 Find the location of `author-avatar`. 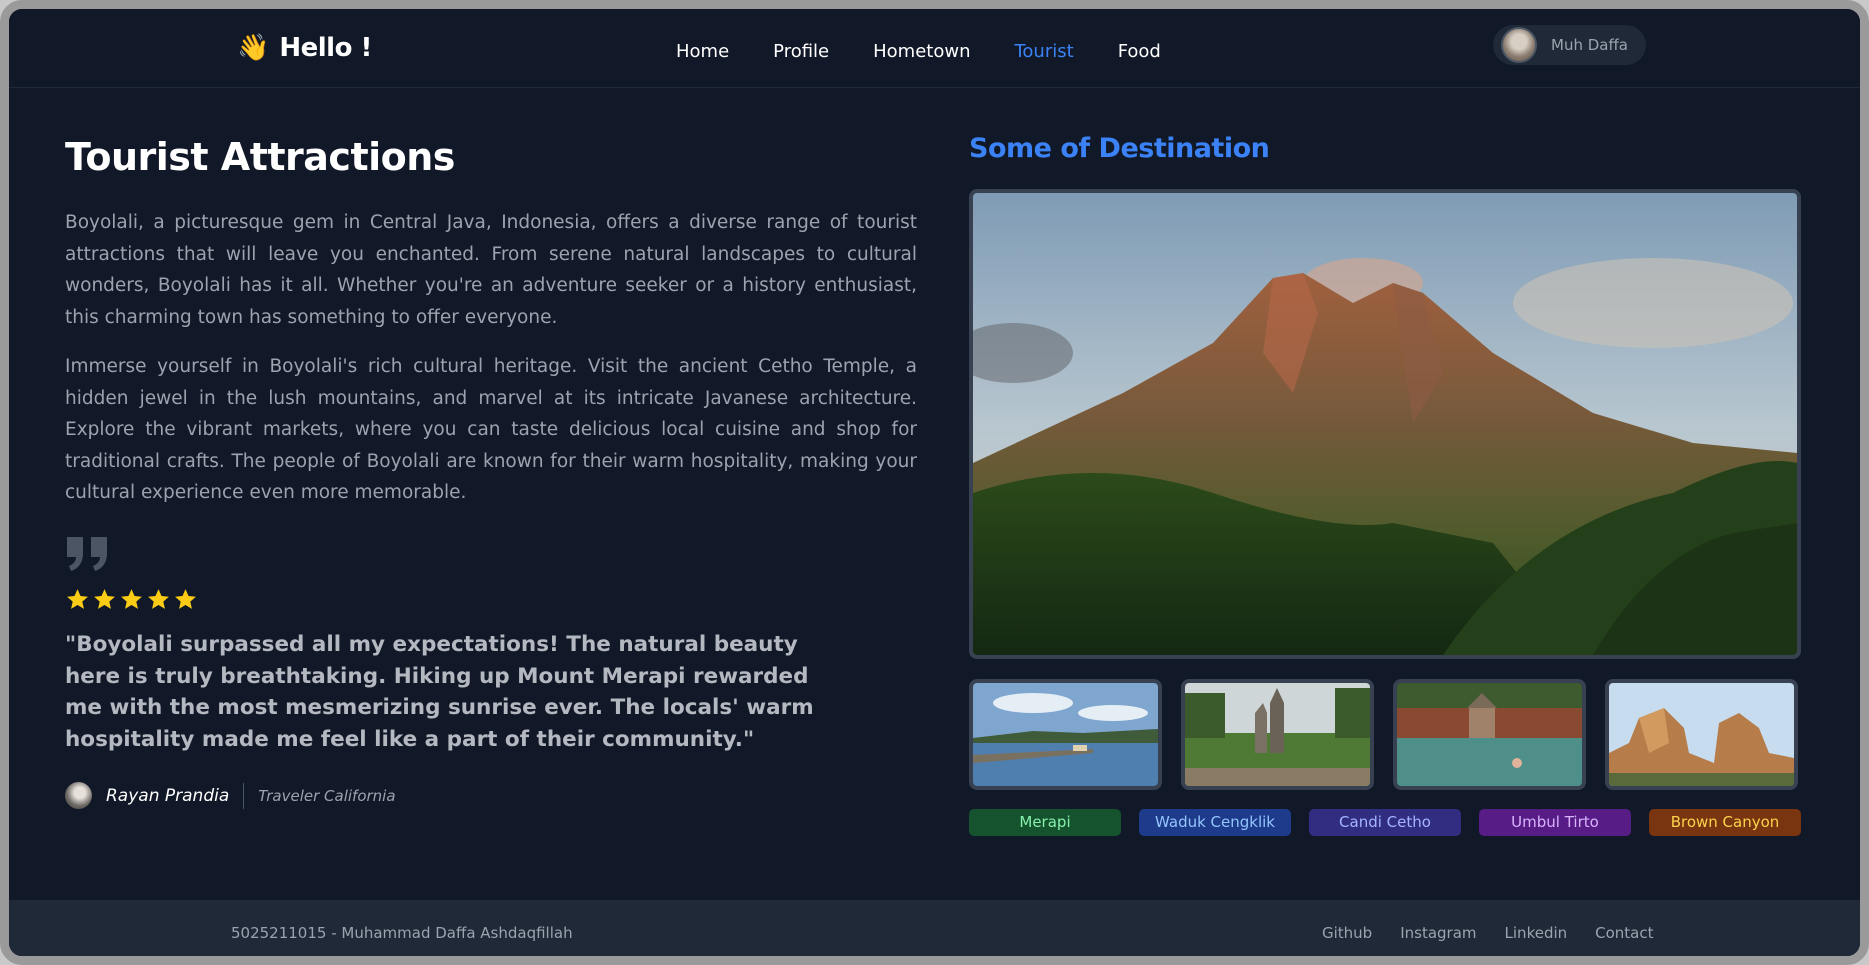

author-avatar is located at coordinates (78, 795).